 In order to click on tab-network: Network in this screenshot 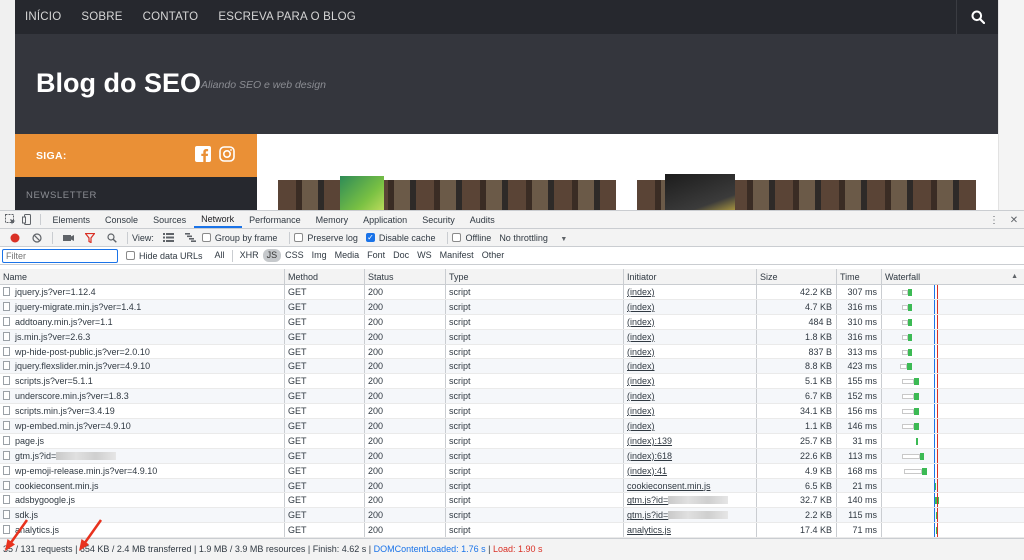, I will do `click(217, 219)`.